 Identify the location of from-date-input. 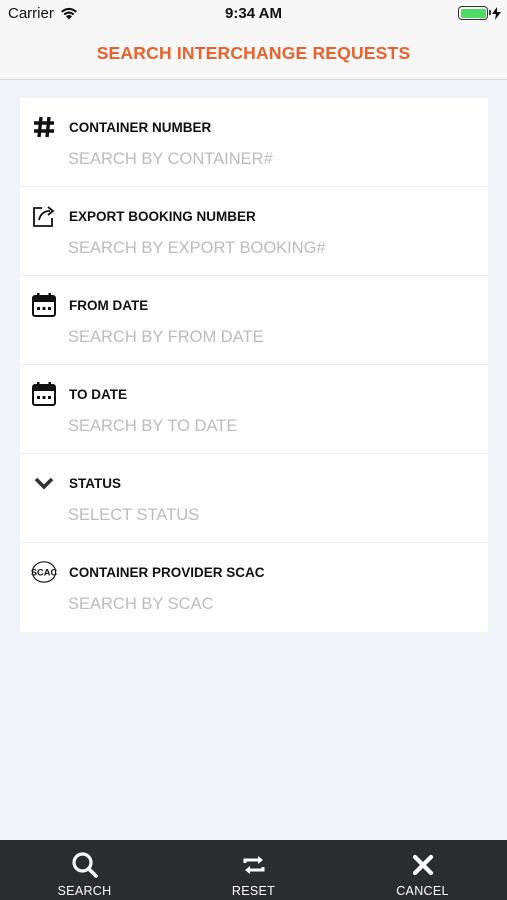
(268, 337).